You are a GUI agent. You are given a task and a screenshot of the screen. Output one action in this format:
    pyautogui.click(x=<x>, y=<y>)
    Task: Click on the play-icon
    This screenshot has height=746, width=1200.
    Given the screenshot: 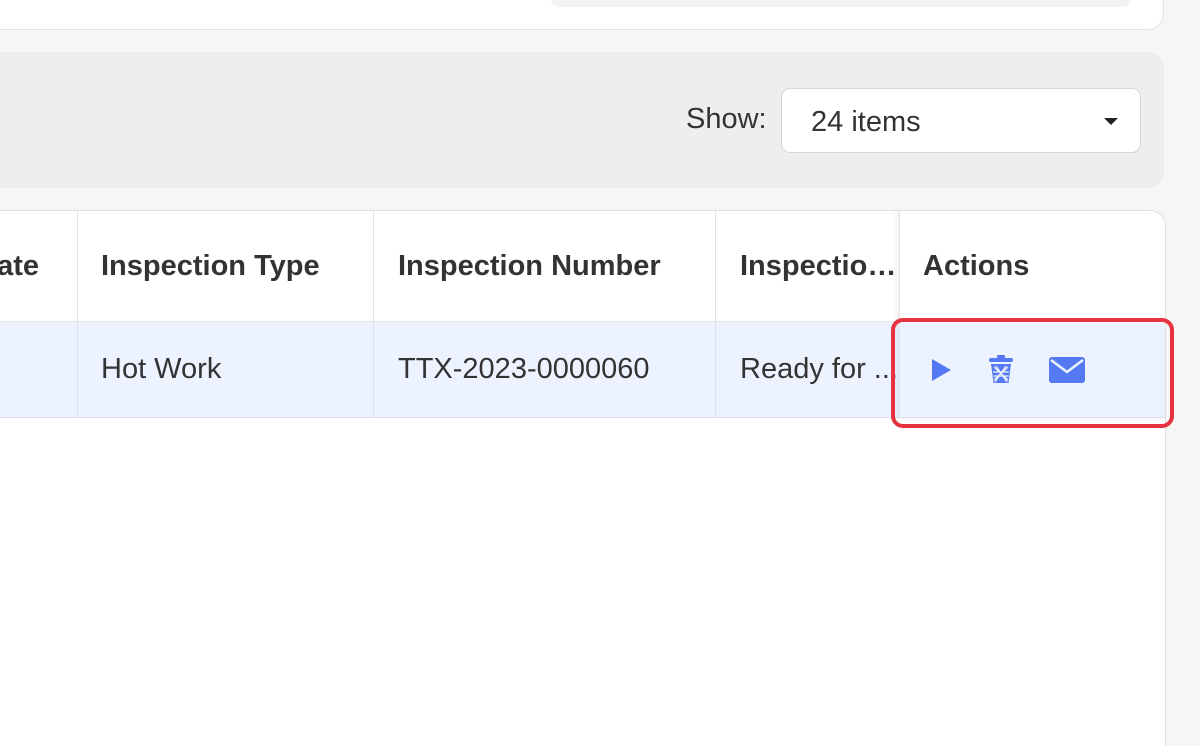 What is the action you would take?
    pyautogui.click(x=941, y=369)
    